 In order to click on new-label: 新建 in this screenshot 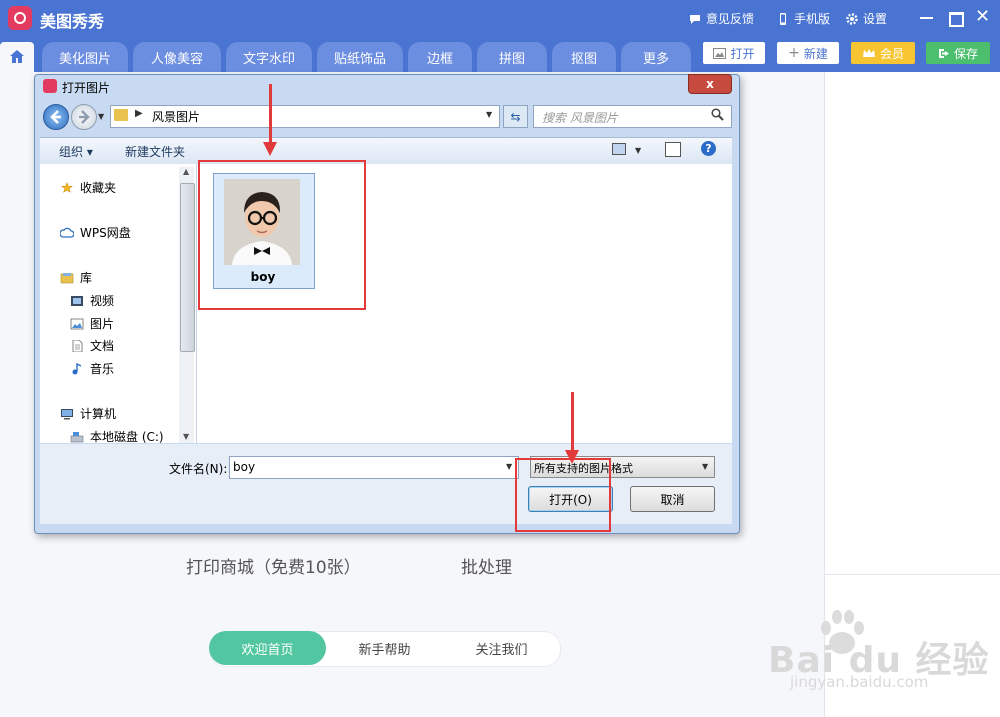, I will do `click(815, 53)`.